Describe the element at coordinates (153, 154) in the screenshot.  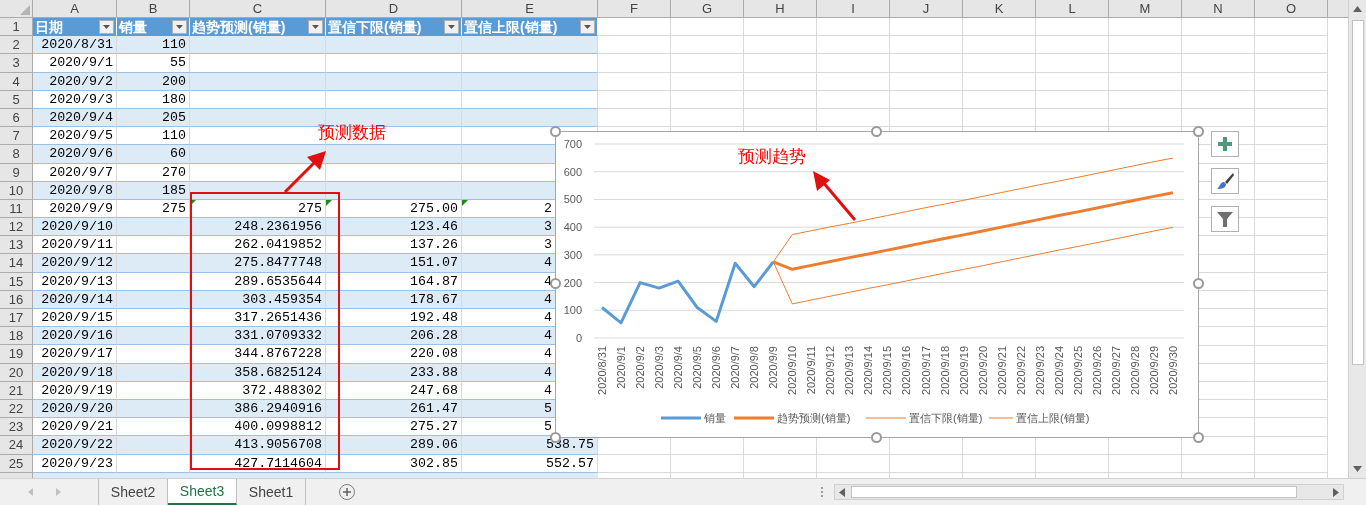
I see `table-cell: 60` at that location.